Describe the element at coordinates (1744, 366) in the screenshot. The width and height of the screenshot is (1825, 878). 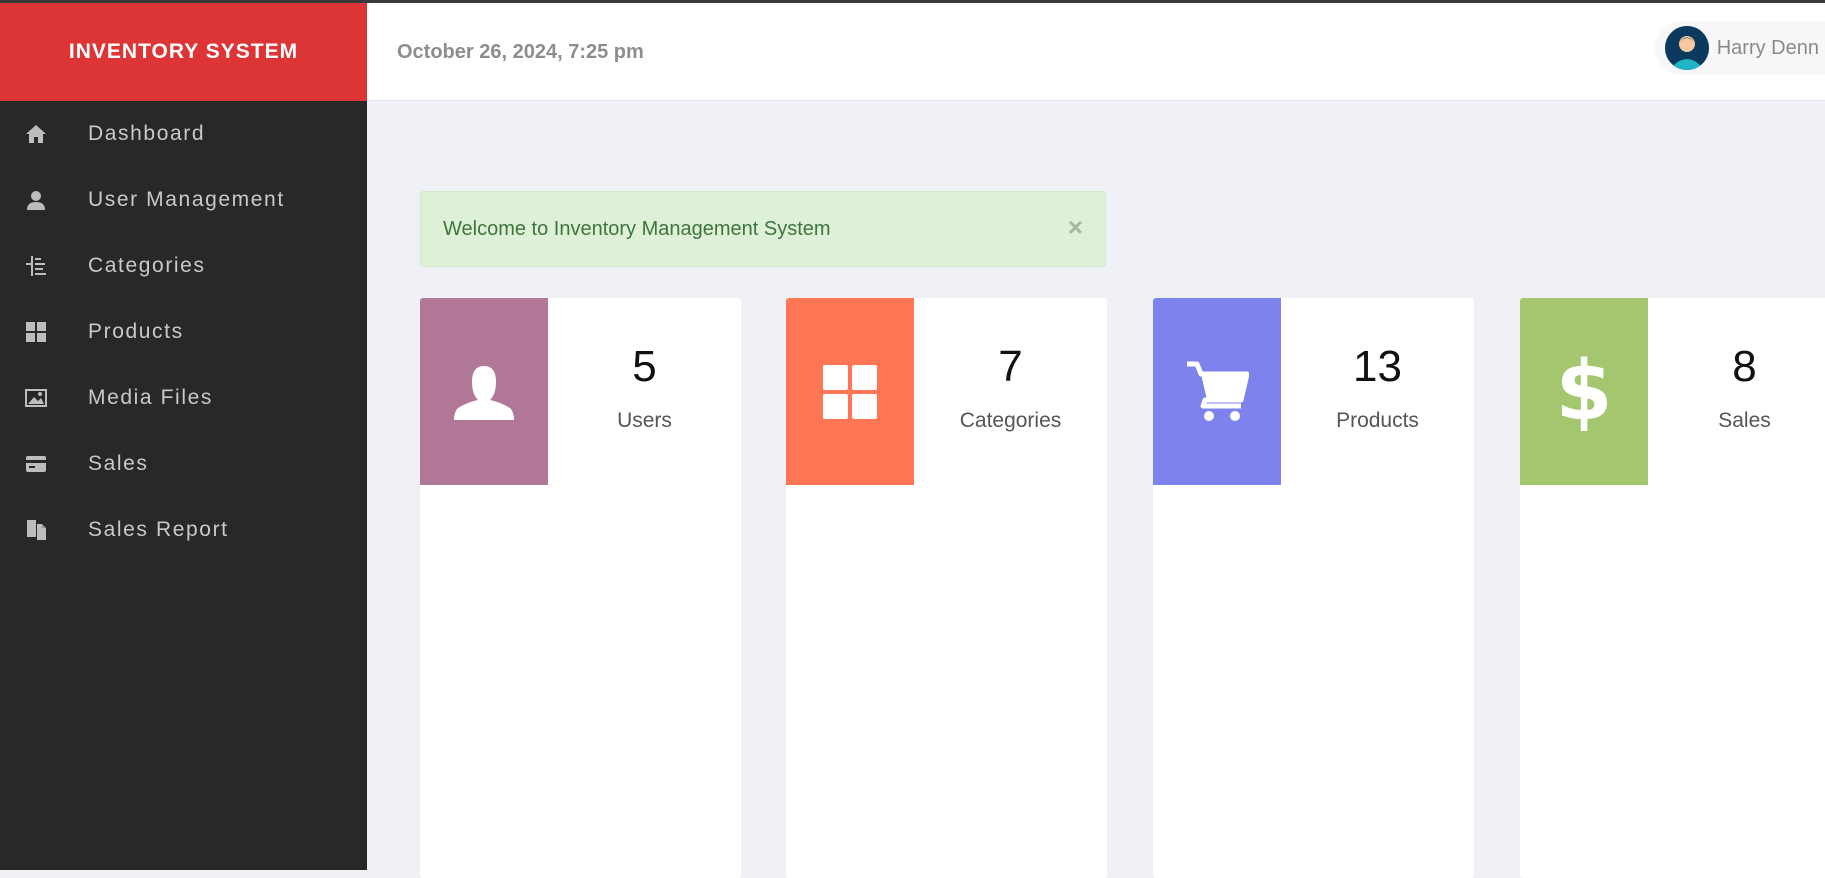
I see `stat-count: 8` at that location.